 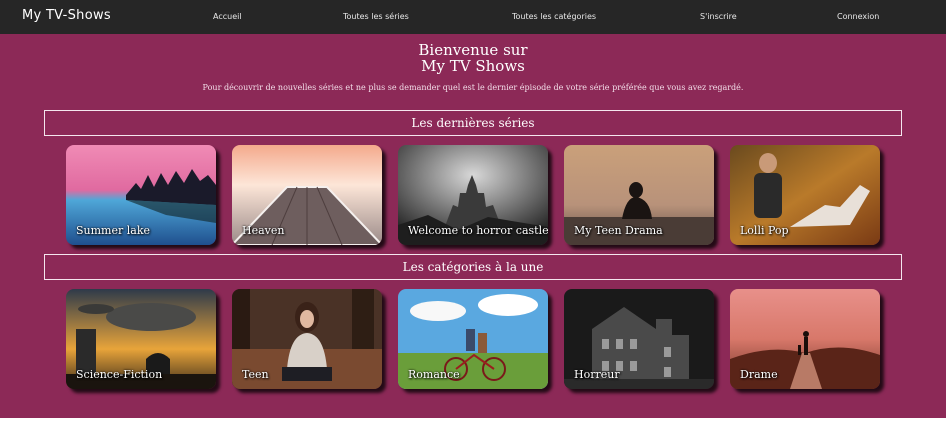 What do you see at coordinates (764, 230) in the screenshot?
I see `series-card-title: Lolli Pop` at bounding box center [764, 230].